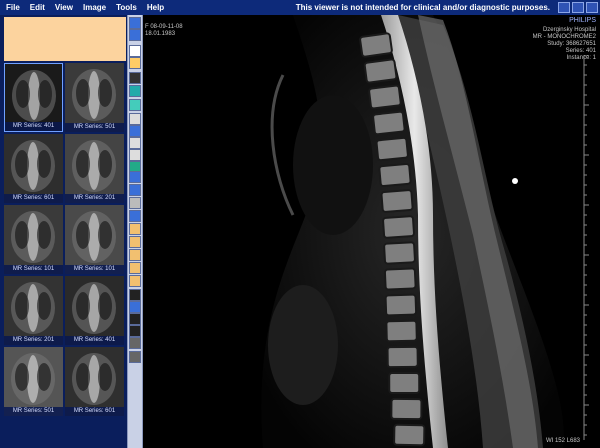 The width and height of the screenshot is (600, 448). I want to click on prev-icon, so click(135, 177).